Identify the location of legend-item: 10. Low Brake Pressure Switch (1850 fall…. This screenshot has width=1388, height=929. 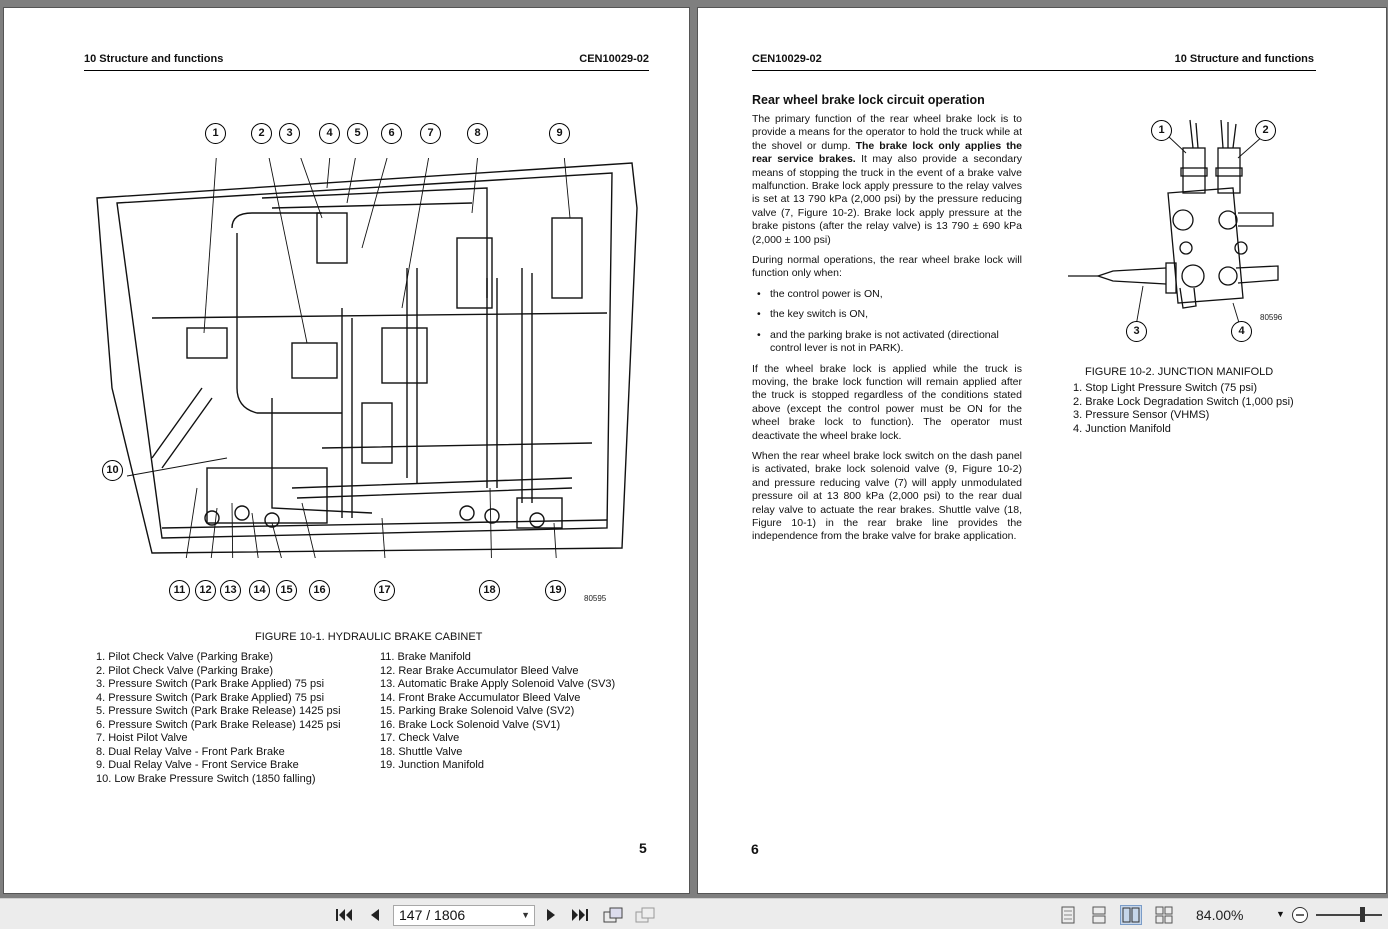
(206, 778).